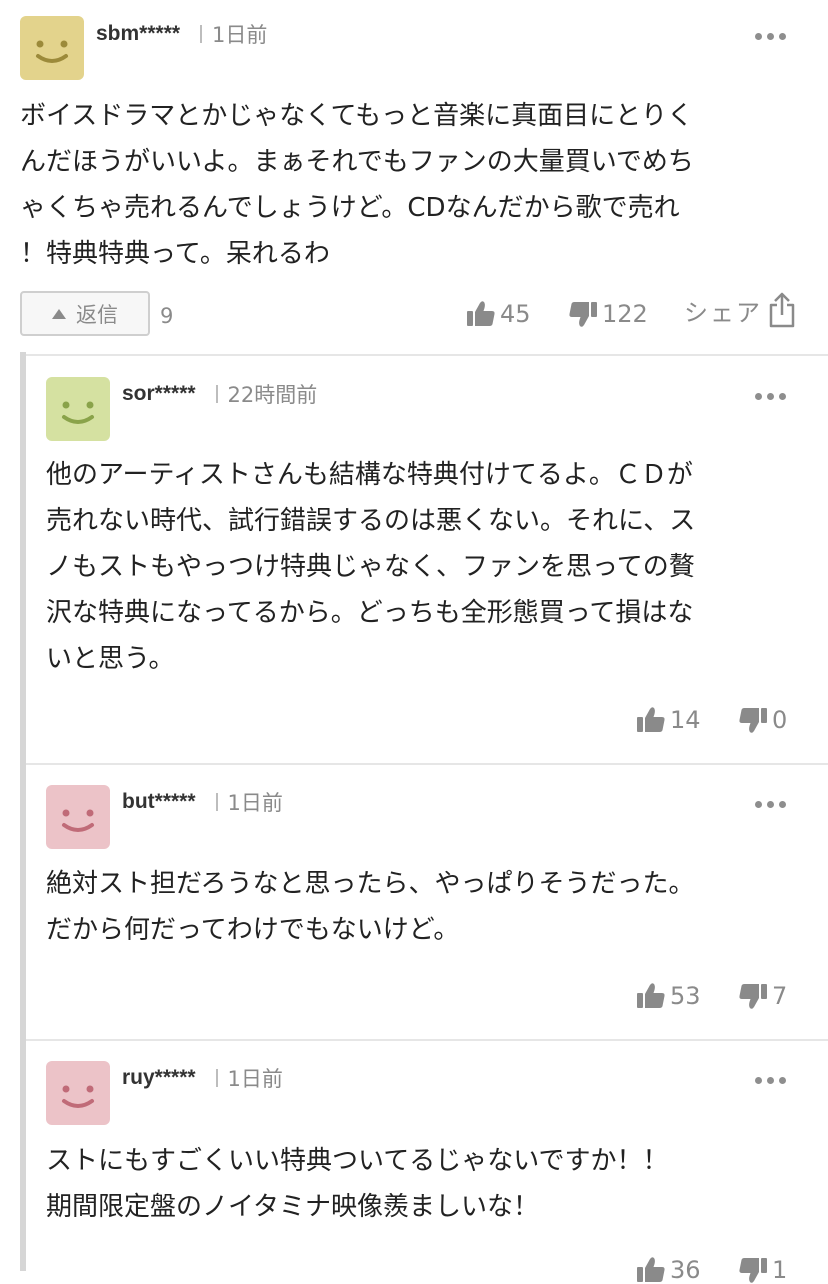 The width and height of the screenshot is (828, 1284). Describe the element at coordinates (253, 930) in the screenshot. I see `reply-text-line: だから何だってわけでもないけど。` at that location.